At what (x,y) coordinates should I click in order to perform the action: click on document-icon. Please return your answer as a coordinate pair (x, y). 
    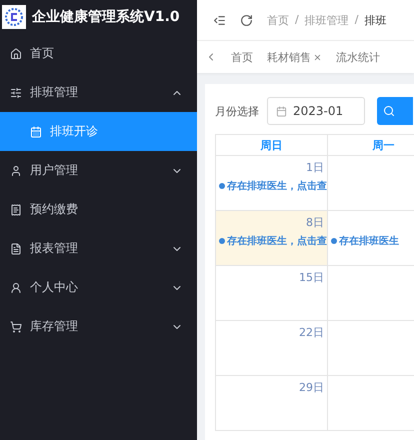
    Looking at the image, I should click on (16, 248).